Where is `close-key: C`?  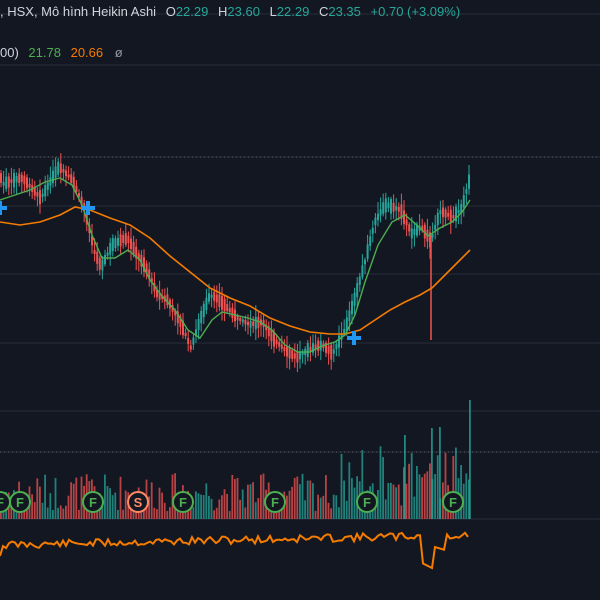 close-key: C is located at coordinates (323, 11).